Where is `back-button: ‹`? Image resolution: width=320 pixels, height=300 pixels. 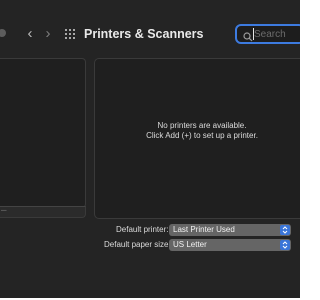
back-button: ‹ is located at coordinates (30, 34).